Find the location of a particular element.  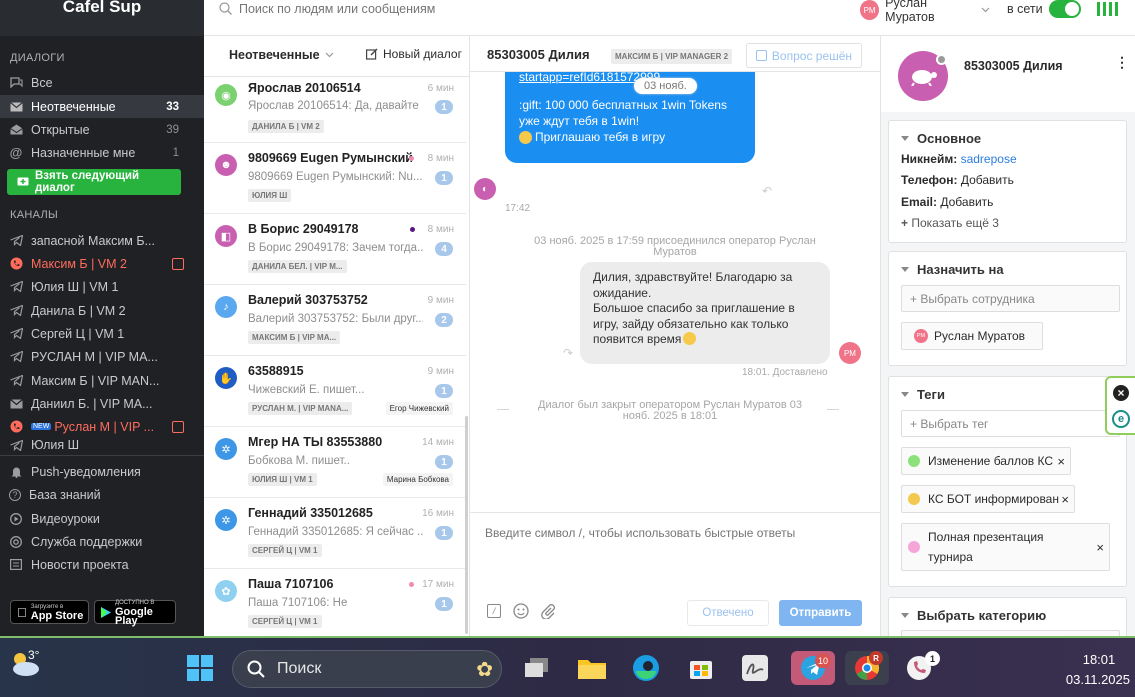

task-view-icon is located at coordinates (537, 668).